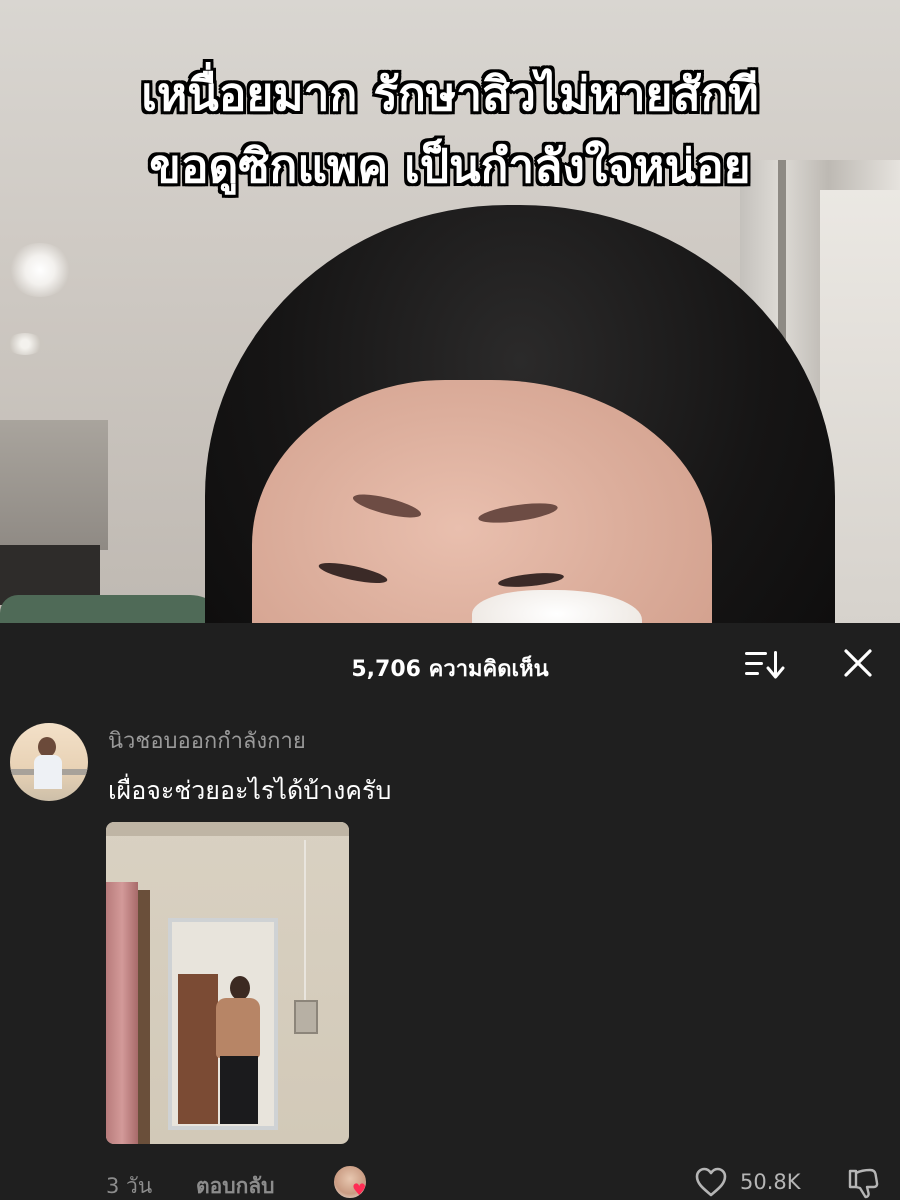 This screenshot has height=1200, width=900. What do you see at coordinates (305, 920) in the screenshot?
I see `photo-wire` at bounding box center [305, 920].